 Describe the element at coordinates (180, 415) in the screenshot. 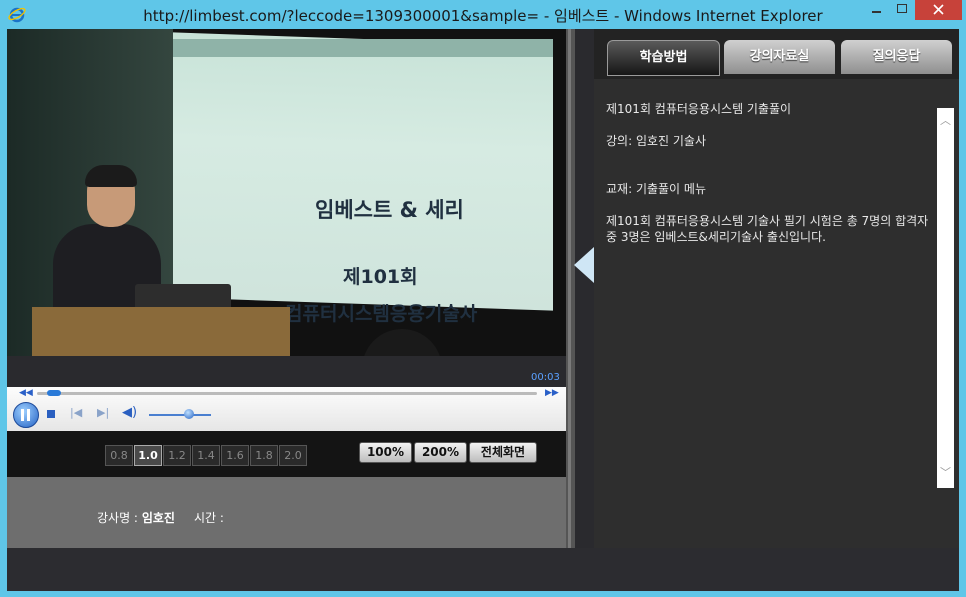

I see `volume-slider` at that location.